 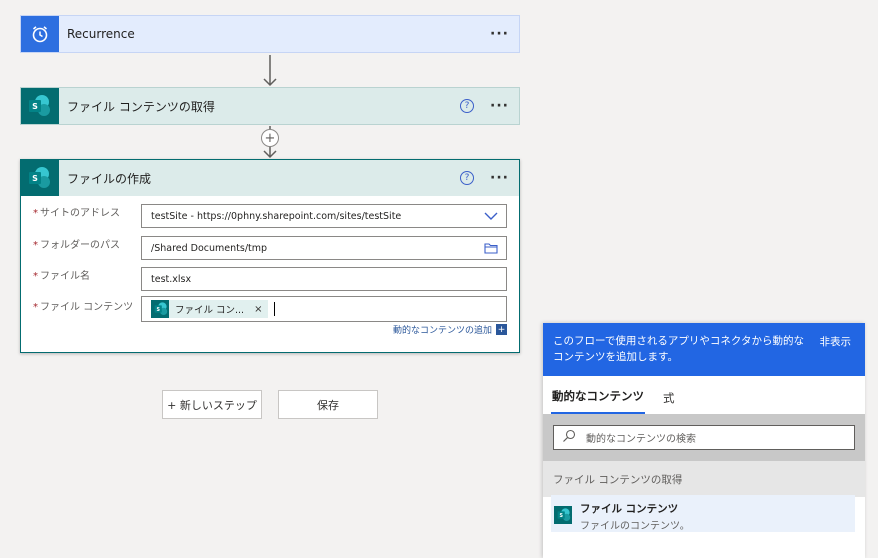 What do you see at coordinates (87, 307) in the screenshot?
I see `file-content-label: ファイル コンテンツ` at bounding box center [87, 307].